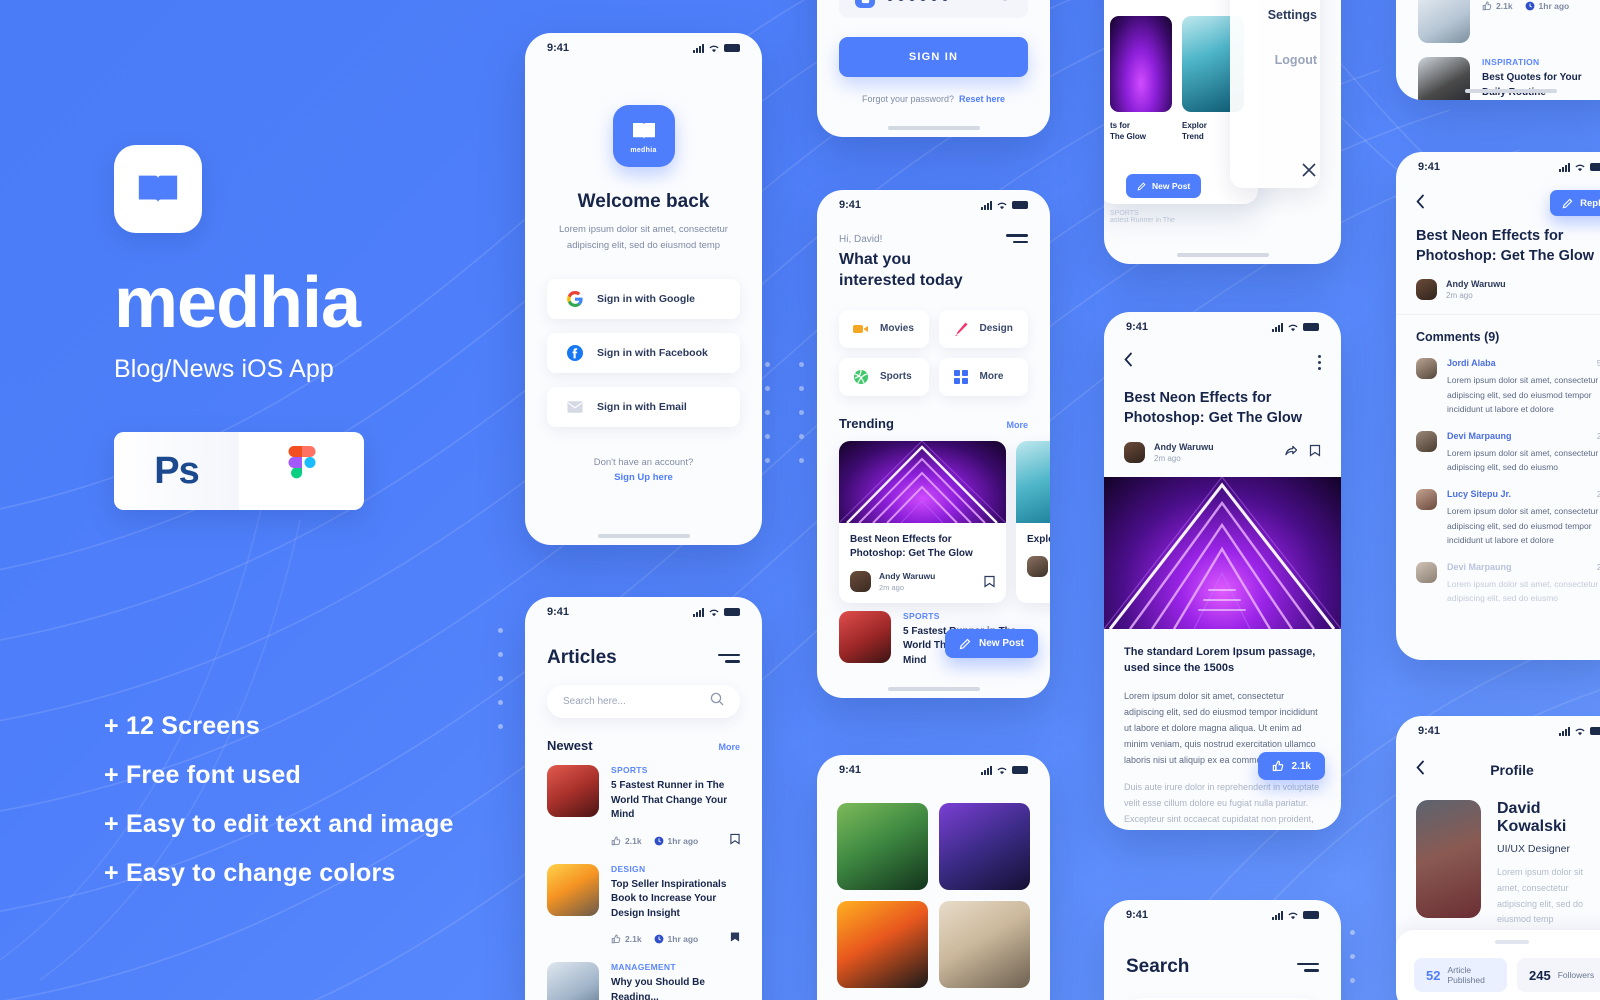  Describe the element at coordinates (1567, 203) in the screenshot. I see `pencil-icon` at that location.